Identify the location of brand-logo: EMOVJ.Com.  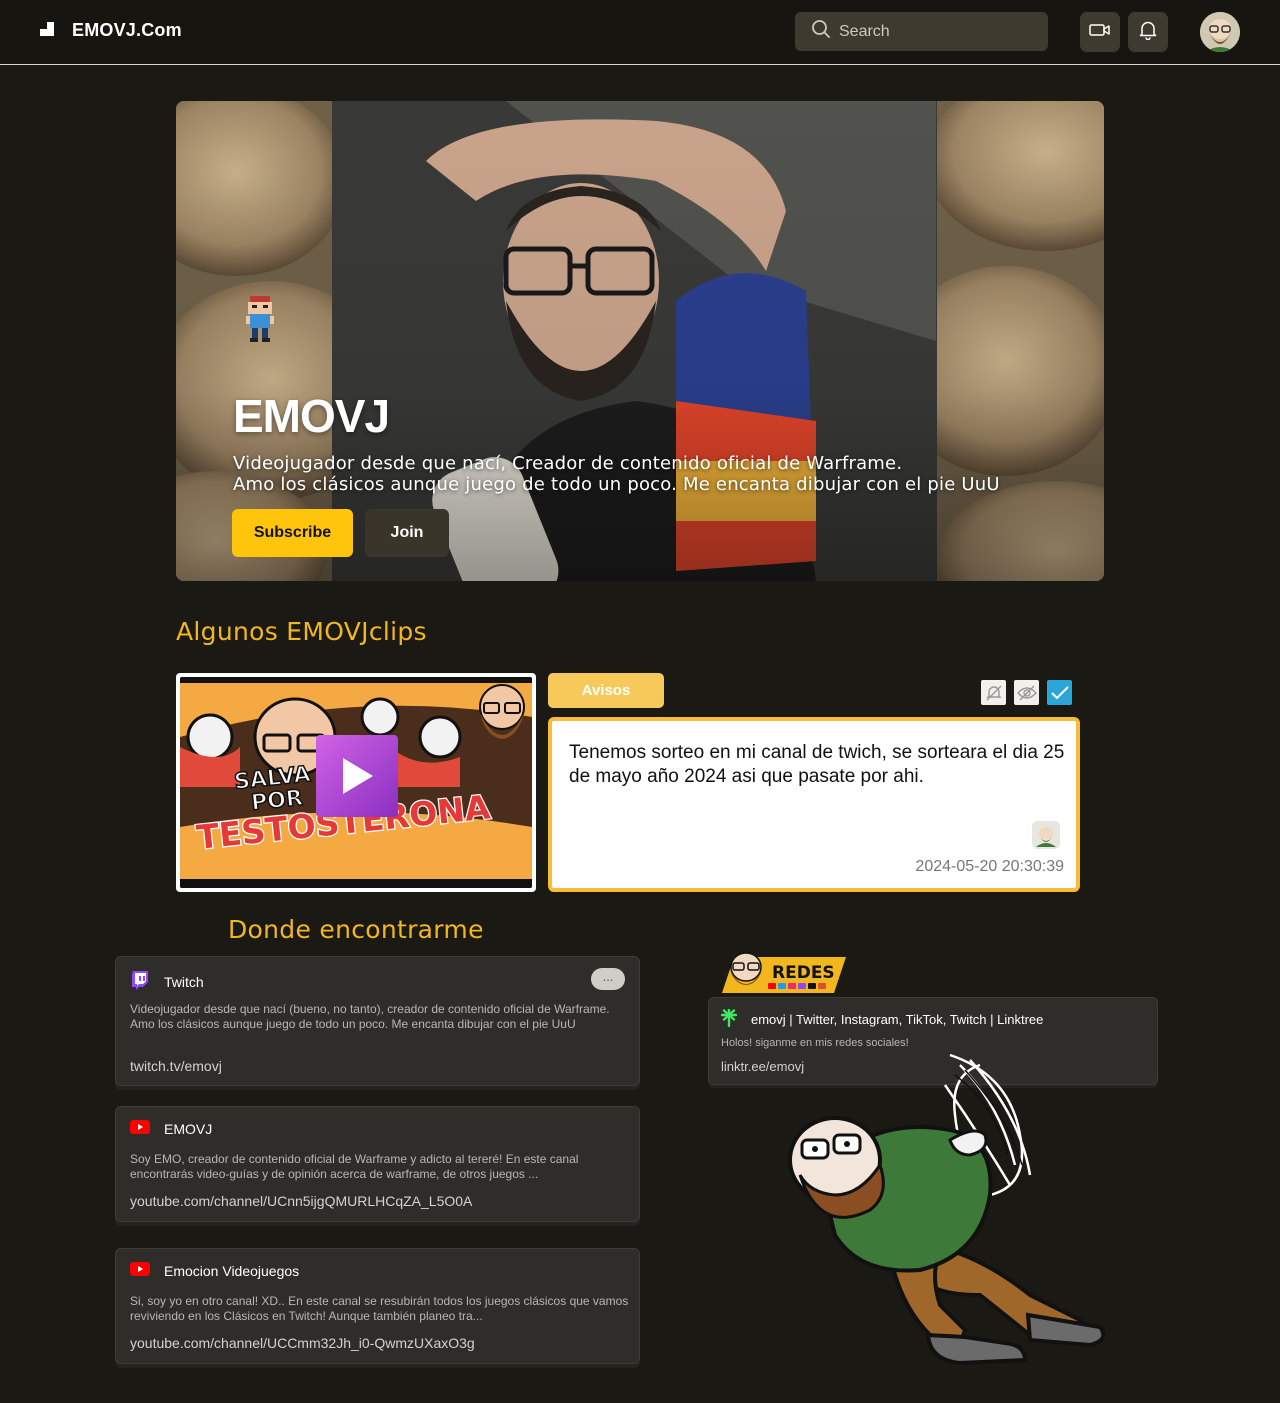
(111, 30).